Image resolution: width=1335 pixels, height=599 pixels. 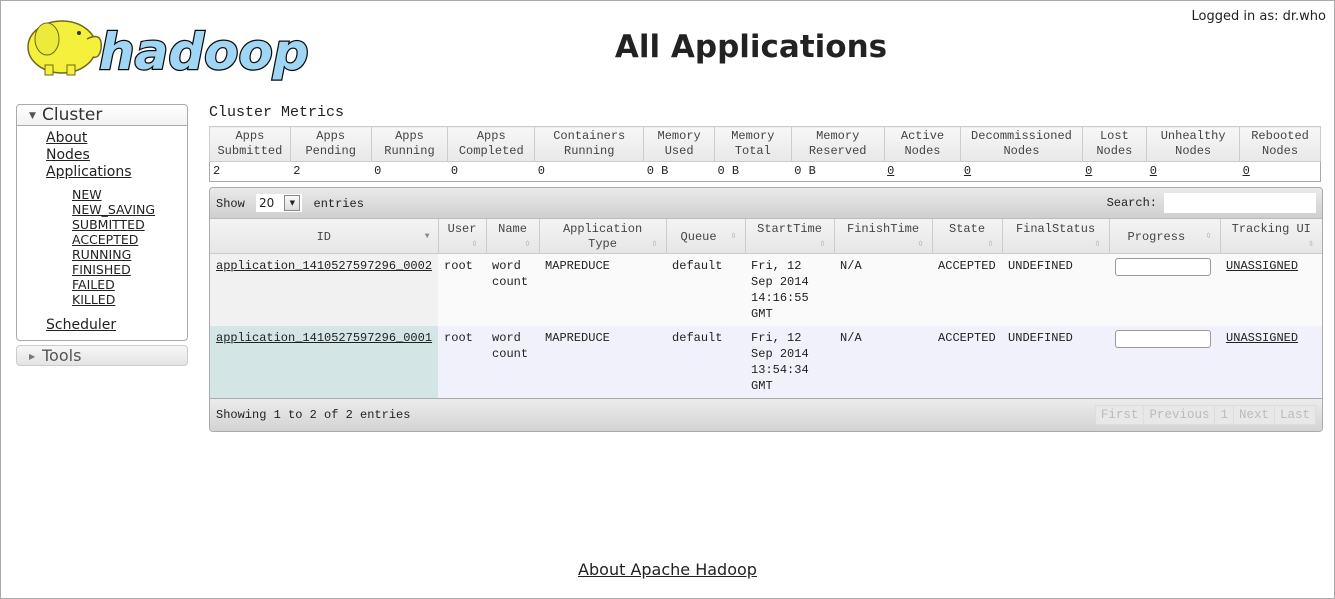 I want to click on sidebar-link-finished: FINISHED, so click(x=129, y=269).